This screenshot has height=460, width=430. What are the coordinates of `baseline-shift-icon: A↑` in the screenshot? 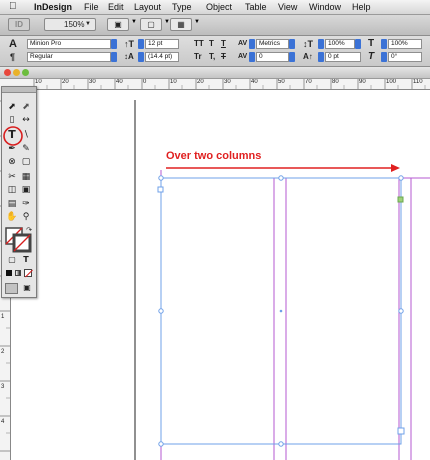 It's located at (308, 56).